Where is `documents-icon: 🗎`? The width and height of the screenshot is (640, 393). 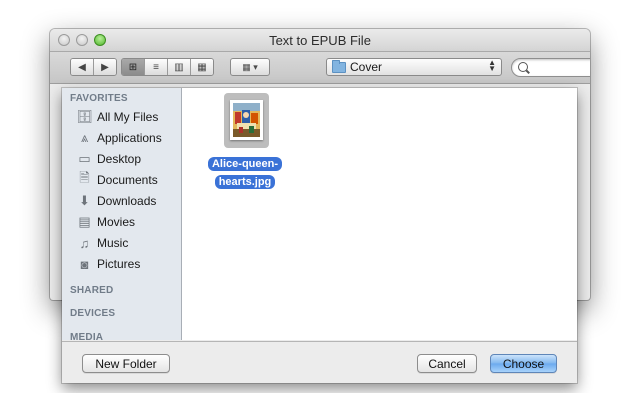
documents-icon: 🗎 is located at coordinates (84, 177).